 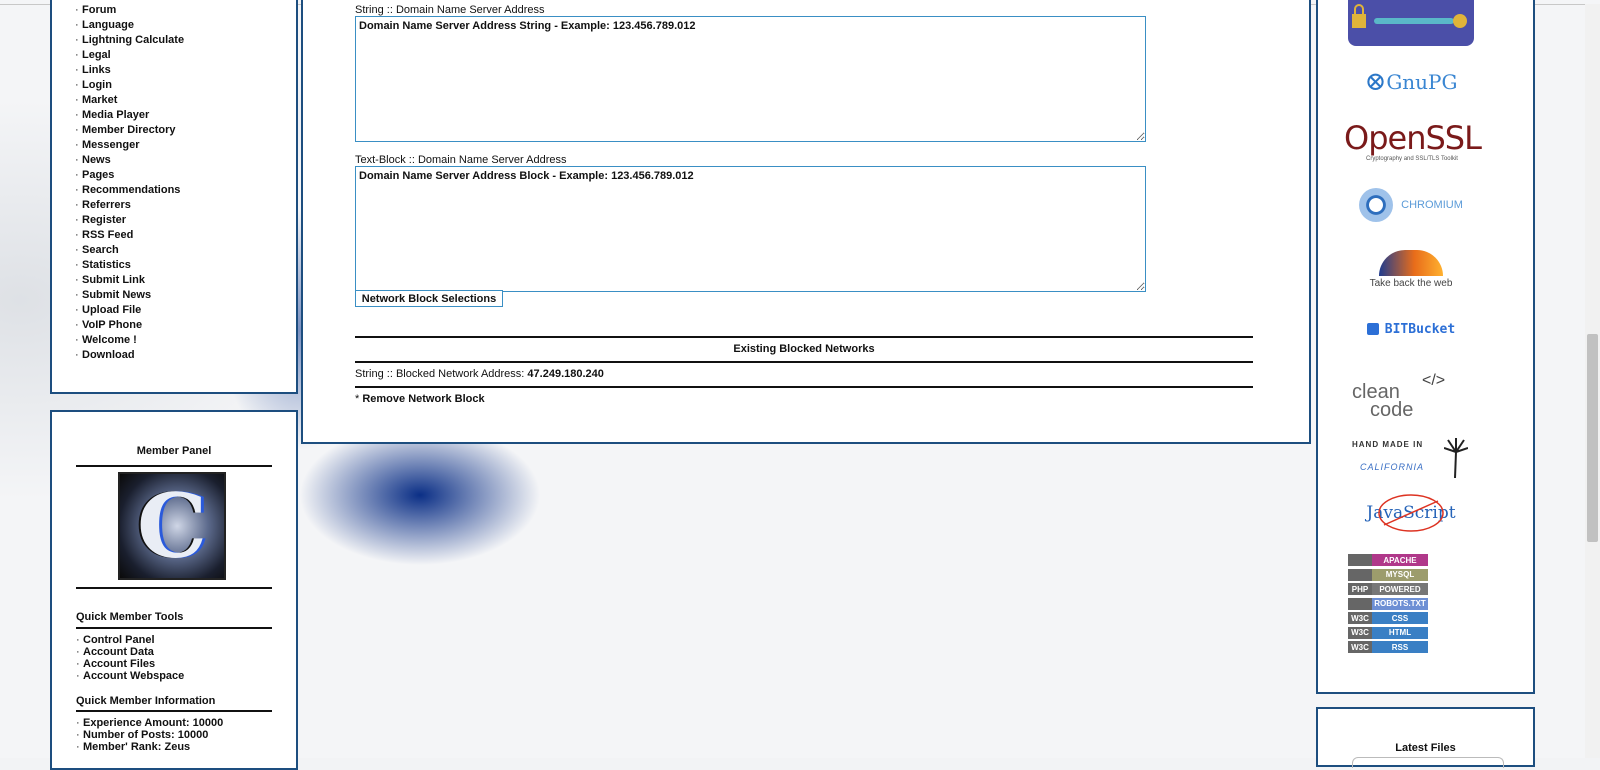 What do you see at coordinates (1432, 205) in the screenshot?
I see `chromium-text: CHROMIUM` at bounding box center [1432, 205].